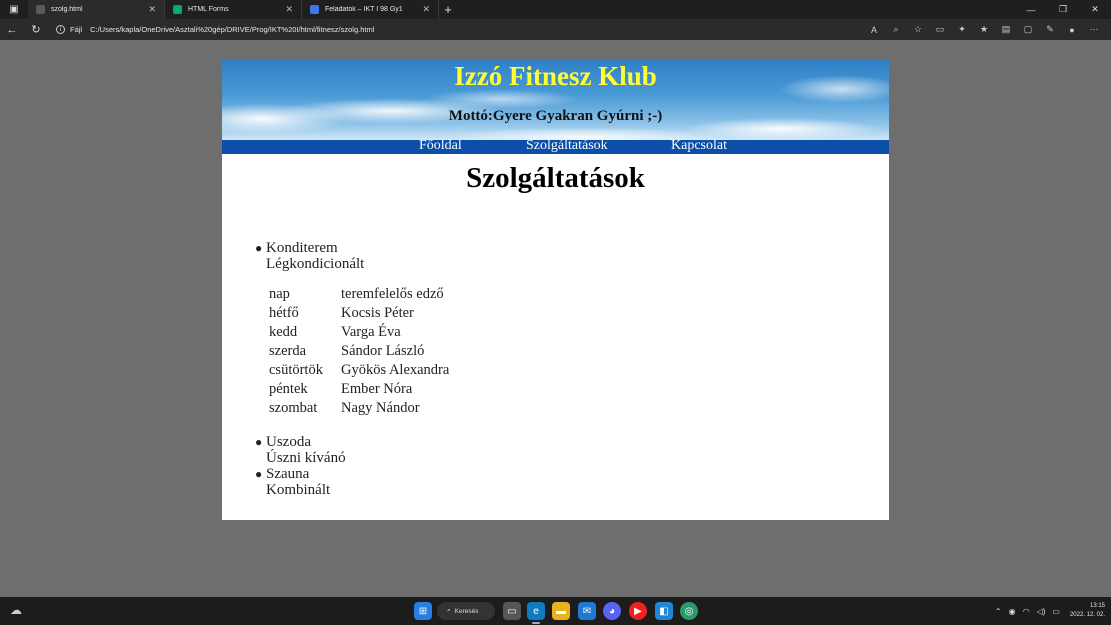 Image resolution: width=1111 pixels, height=625 pixels. I want to click on service-name: Konditerem, so click(302, 248).